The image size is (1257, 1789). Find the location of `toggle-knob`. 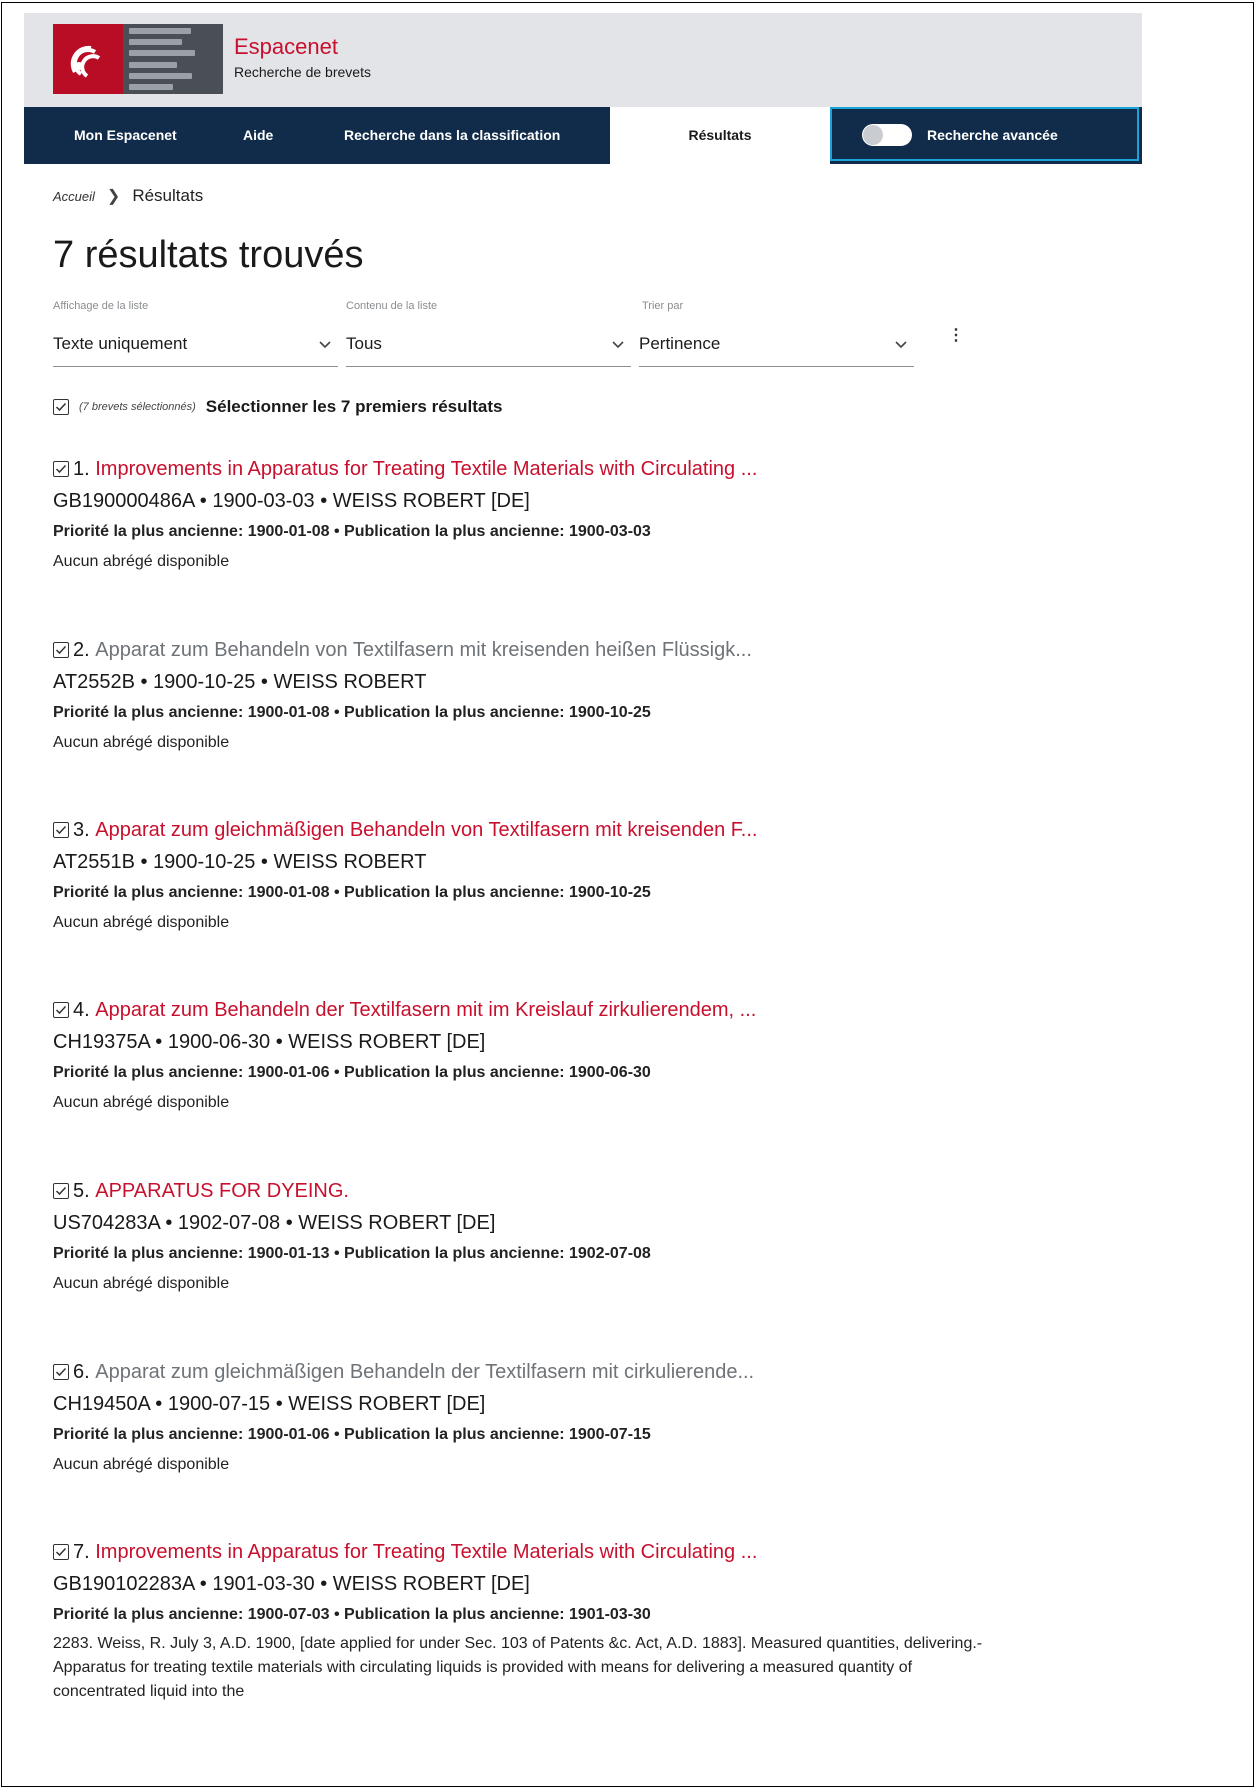

toggle-knob is located at coordinates (873, 135).